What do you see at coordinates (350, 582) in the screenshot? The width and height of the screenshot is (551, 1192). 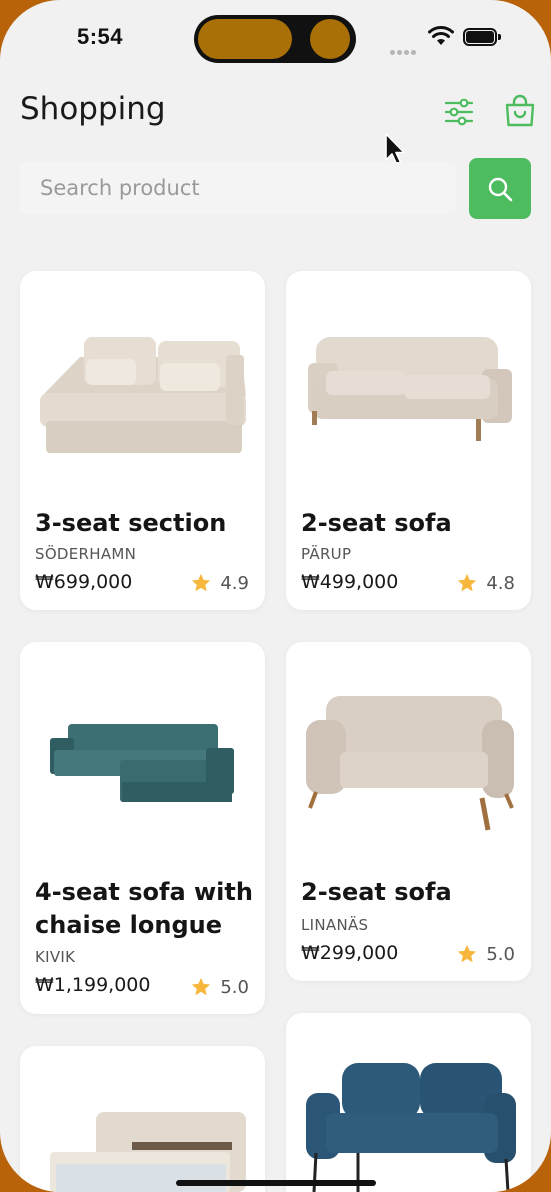 I see `product-price: ₩499,000` at bounding box center [350, 582].